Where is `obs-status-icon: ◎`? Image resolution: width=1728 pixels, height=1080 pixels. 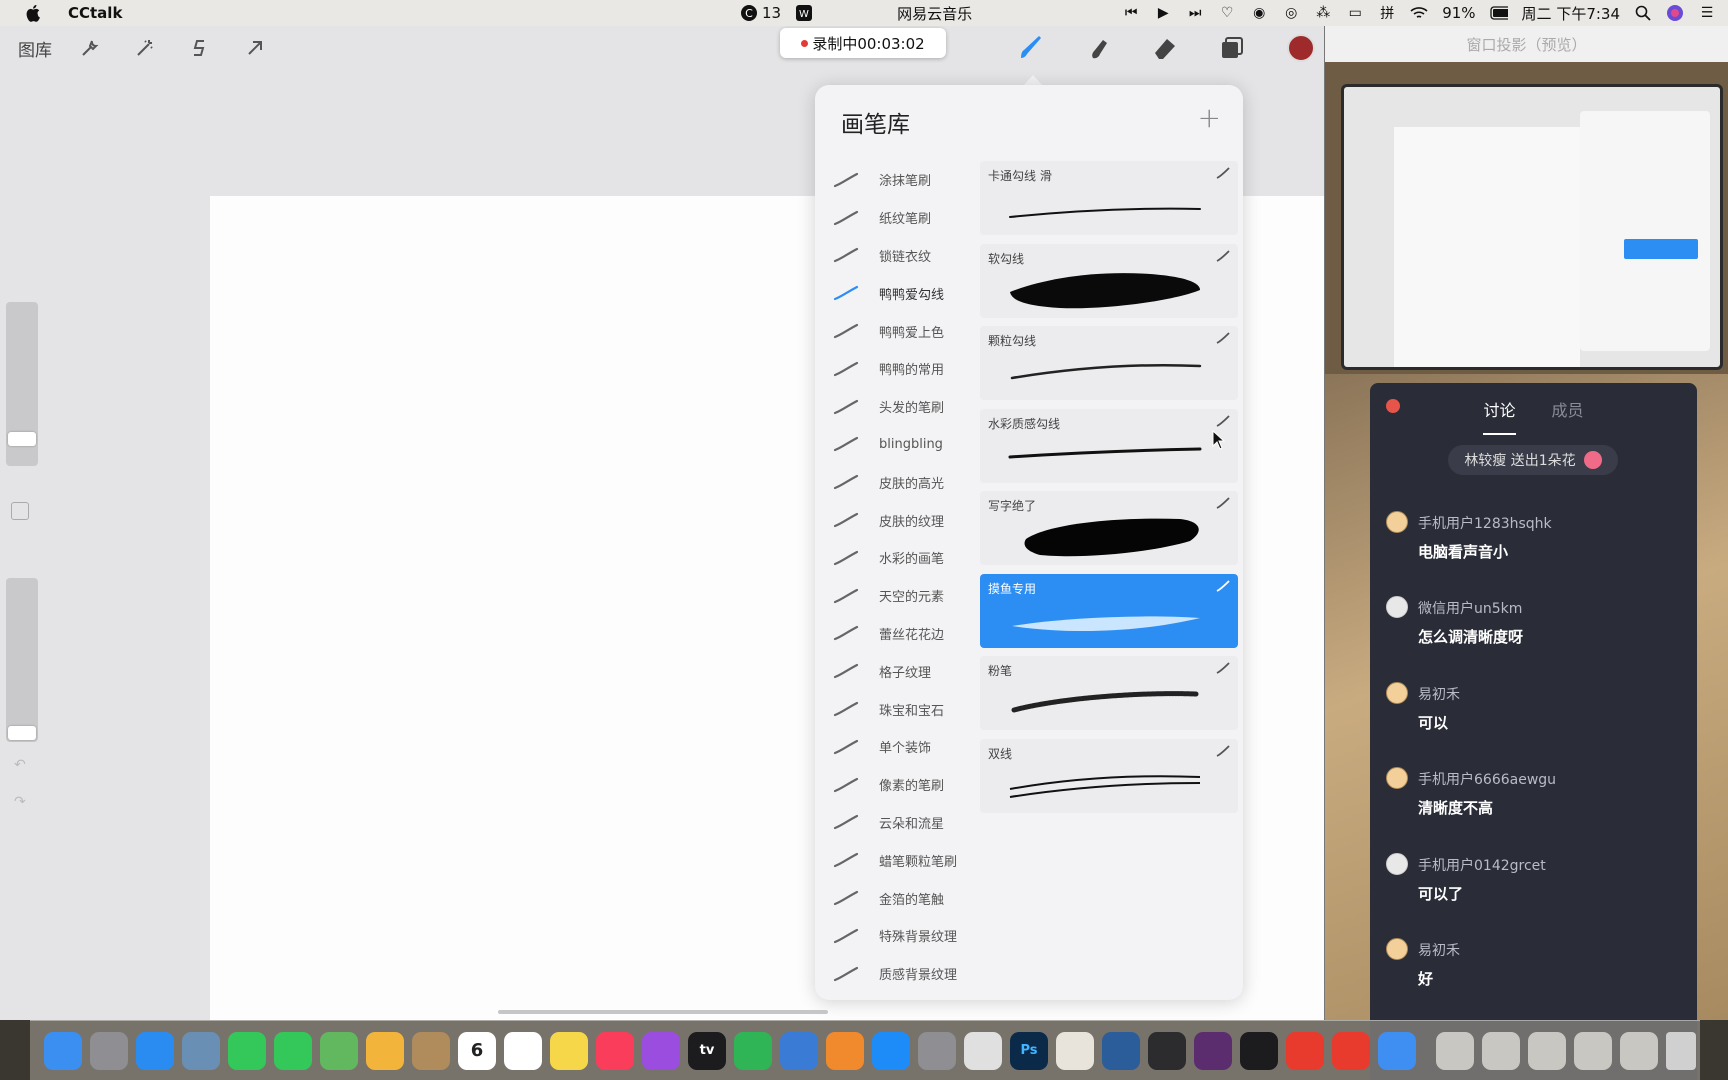 obs-status-icon: ◎ is located at coordinates (1291, 13).